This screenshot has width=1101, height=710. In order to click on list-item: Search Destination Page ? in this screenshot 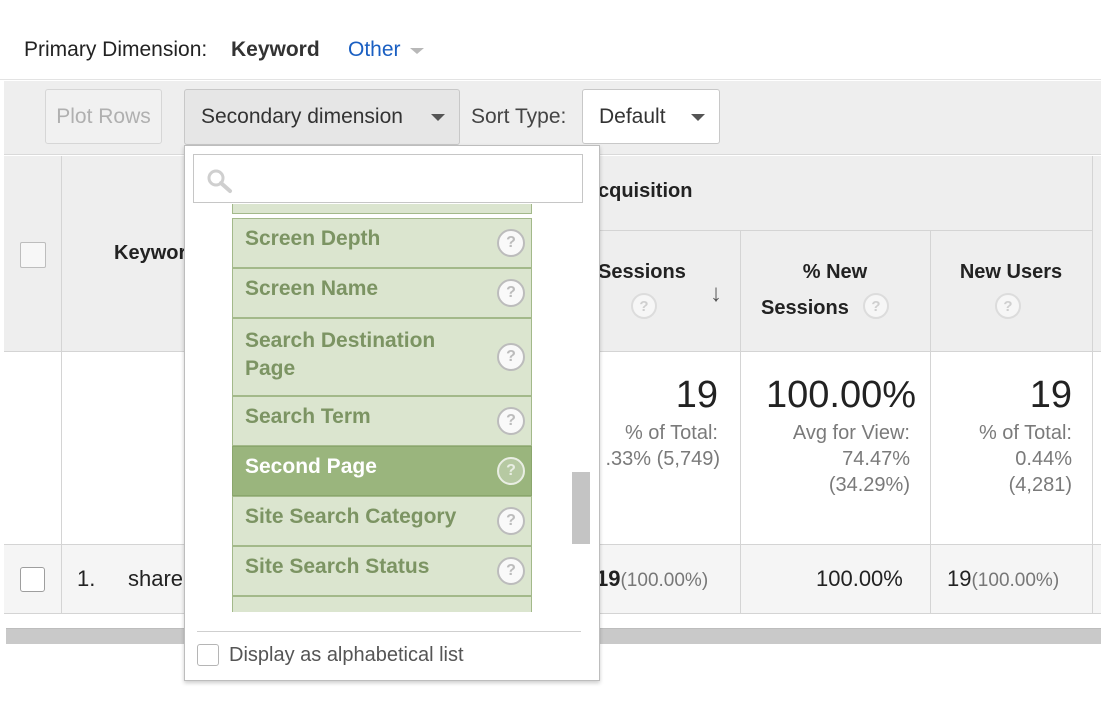, I will do `click(382, 357)`.